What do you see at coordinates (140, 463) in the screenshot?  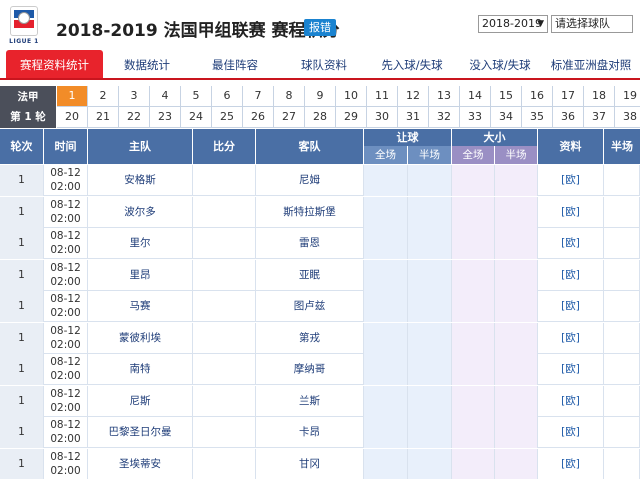 I see `home-team: 圣埃蒂安` at bounding box center [140, 463].